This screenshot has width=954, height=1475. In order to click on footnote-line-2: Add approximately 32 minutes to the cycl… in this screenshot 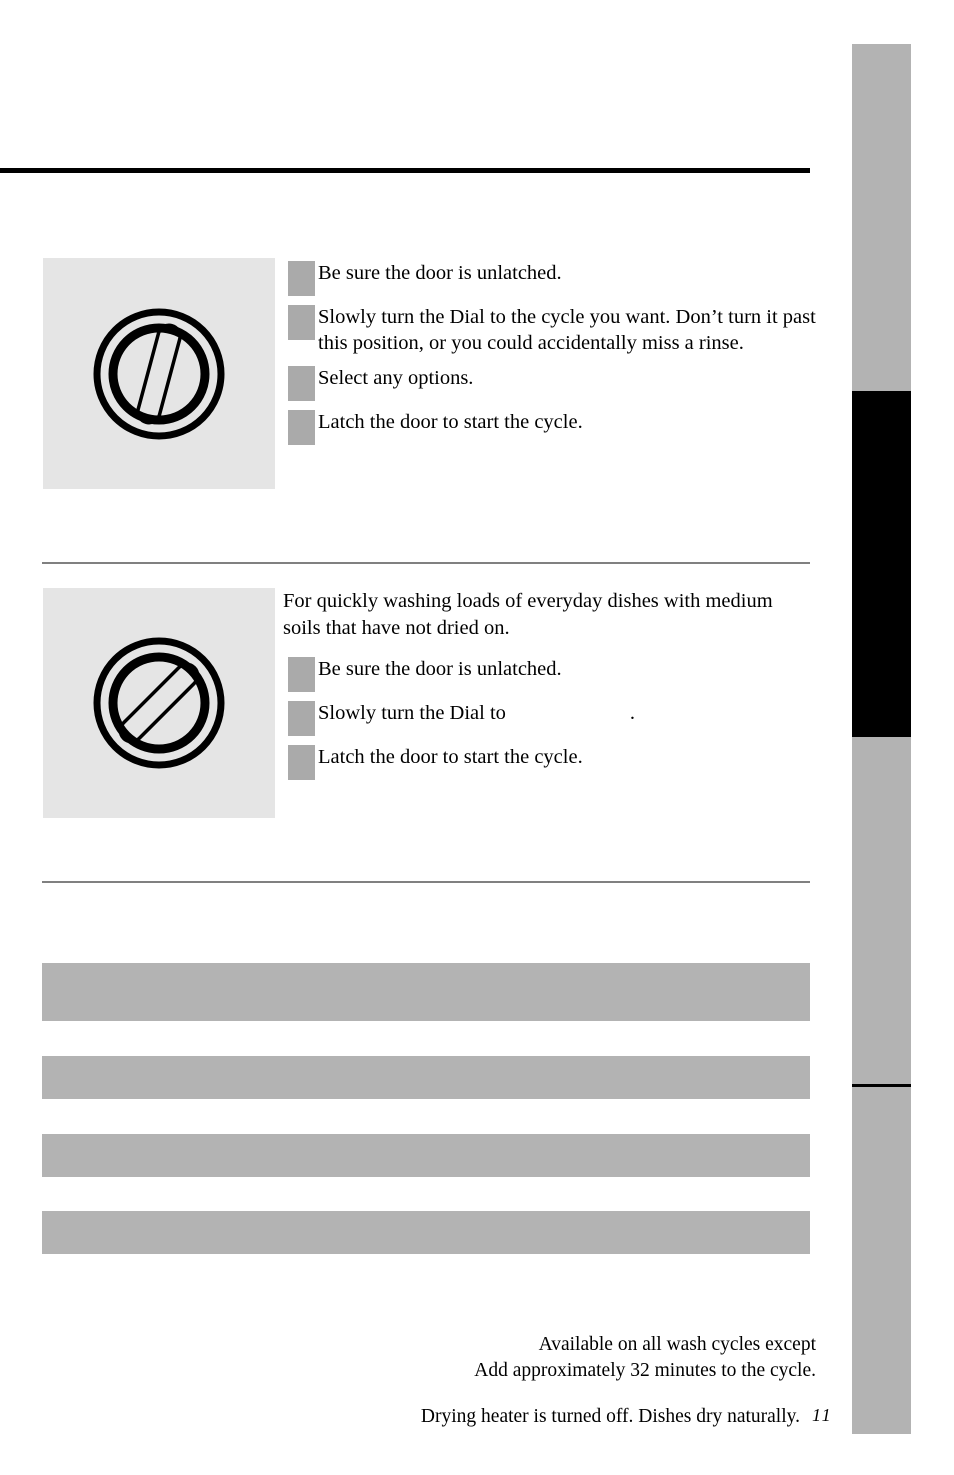, I will do `click(645, 1370)`.